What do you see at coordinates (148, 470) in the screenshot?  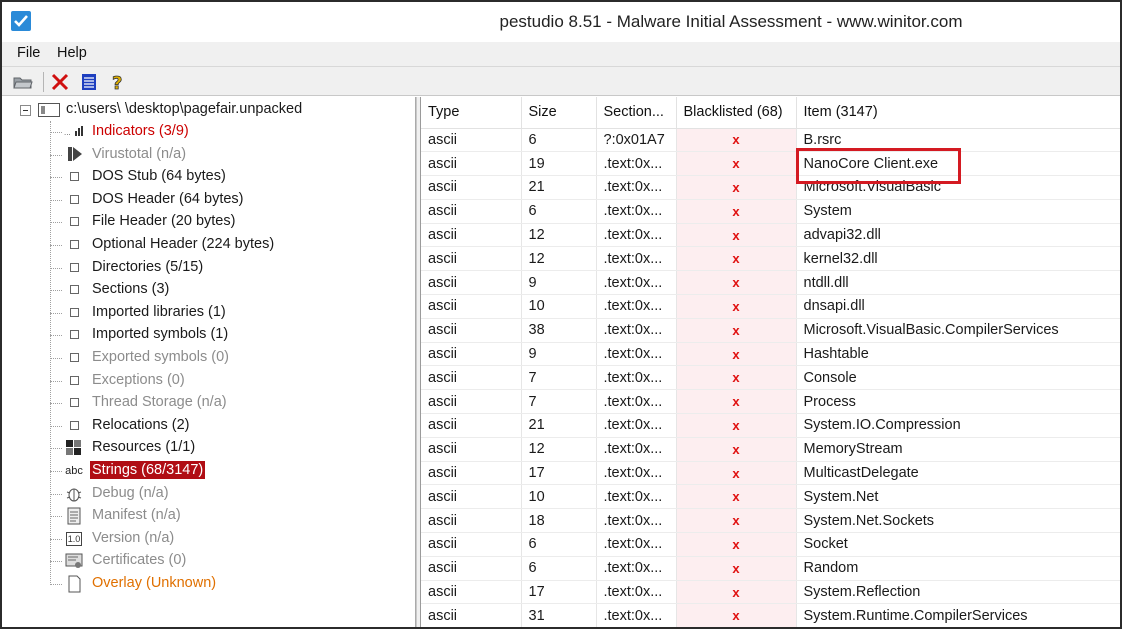 I see `tree-item-label: Strings (68/3147)` at bounding box center [148, 470].